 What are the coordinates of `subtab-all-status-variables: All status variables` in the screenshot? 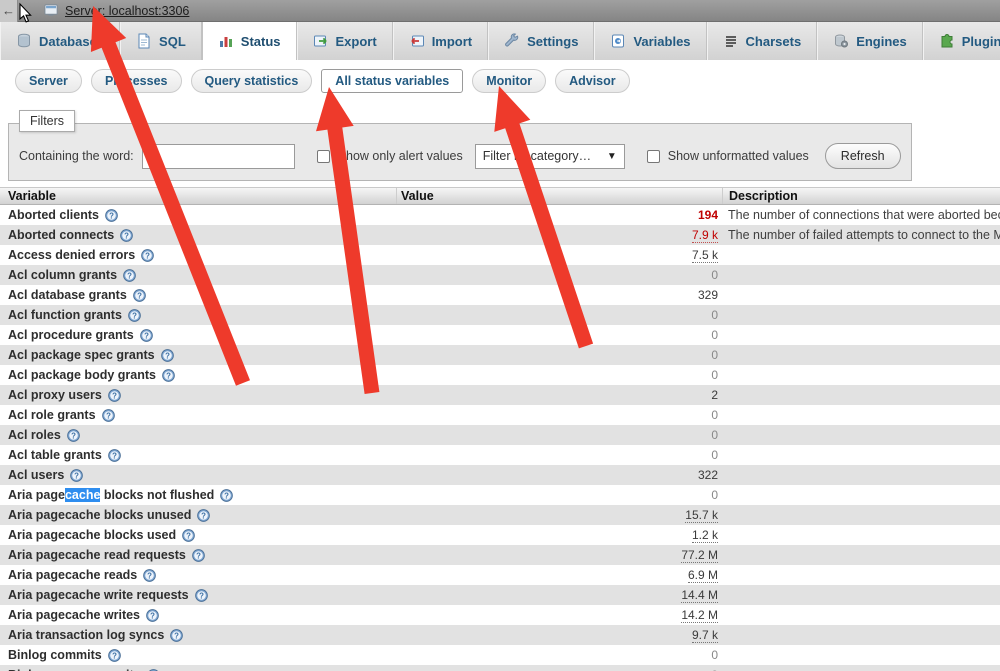 It's located at (392, 81).